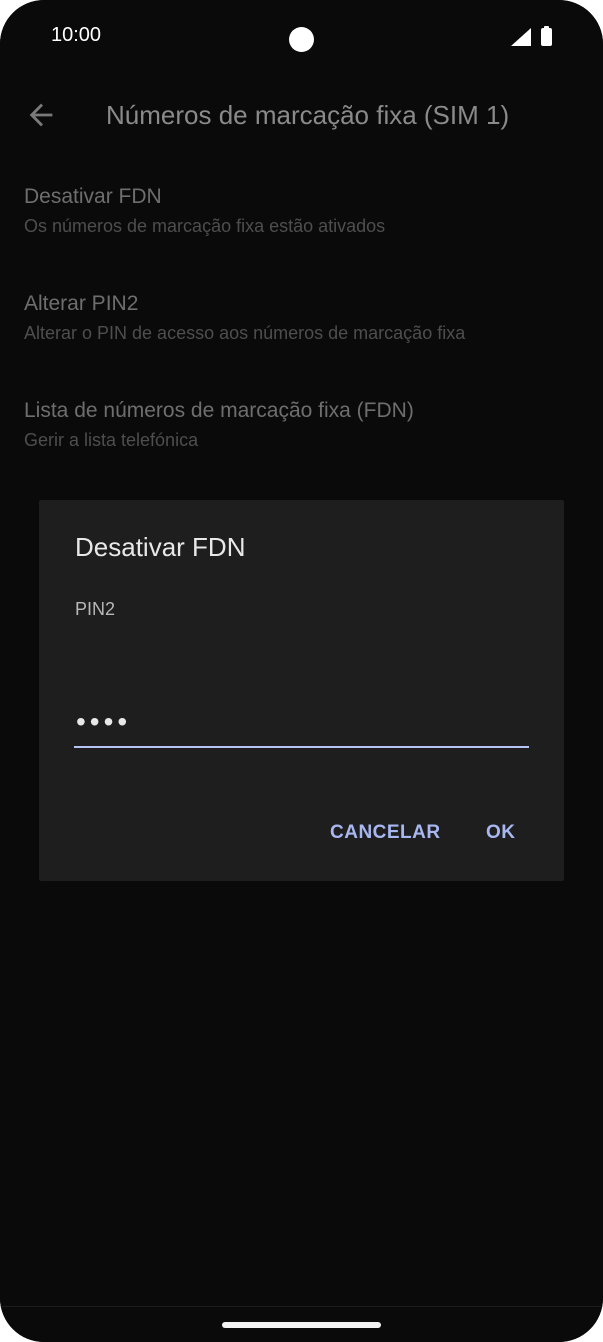 The height and width of the screenshot is (1342, 603). I want to click on nav-bar-divider, so click(301, 1306).